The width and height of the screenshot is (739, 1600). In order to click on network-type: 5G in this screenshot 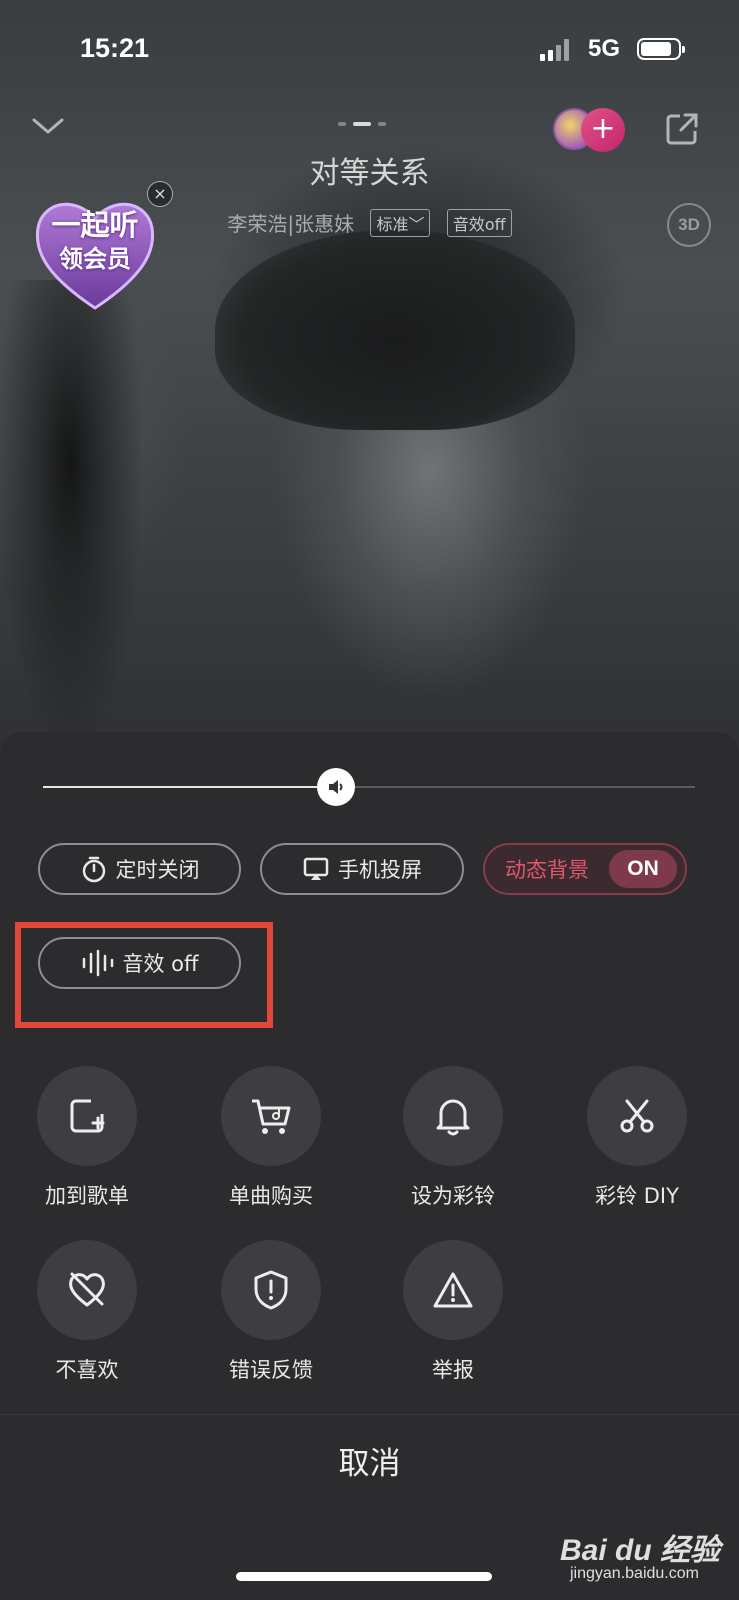, I will do `click(604, 48)`.